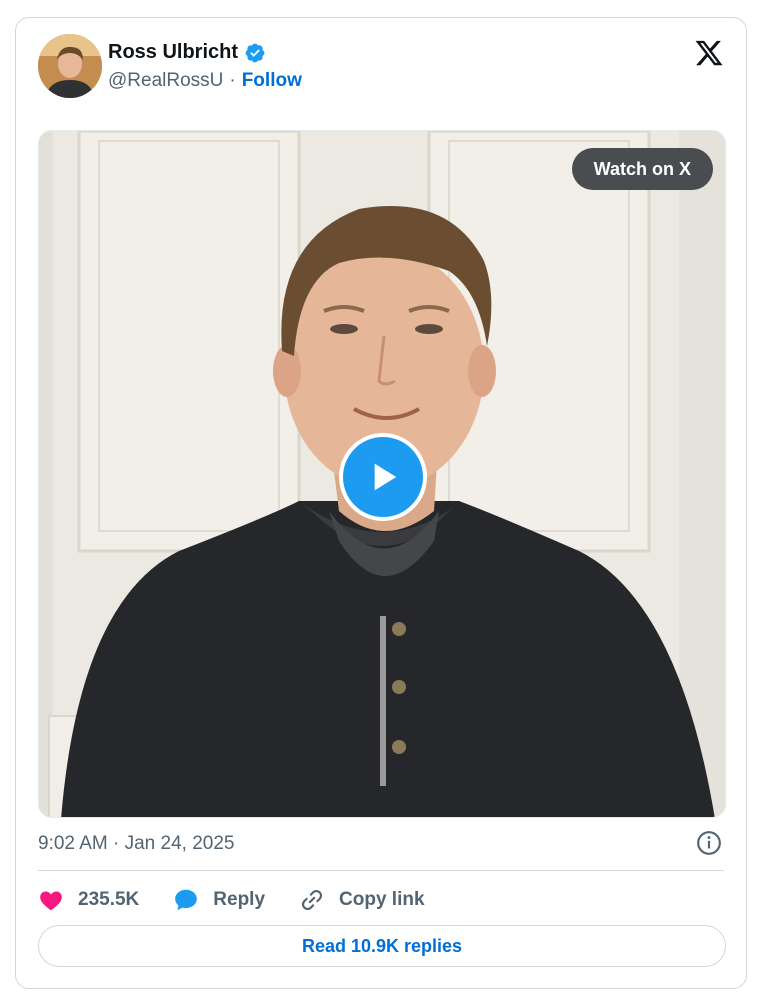 The width and height of the screenshot is (758, 1002). Describe the element at coordinates (165, 81) in the screenshot. I see `author-handle: @RealRossU` at that location.